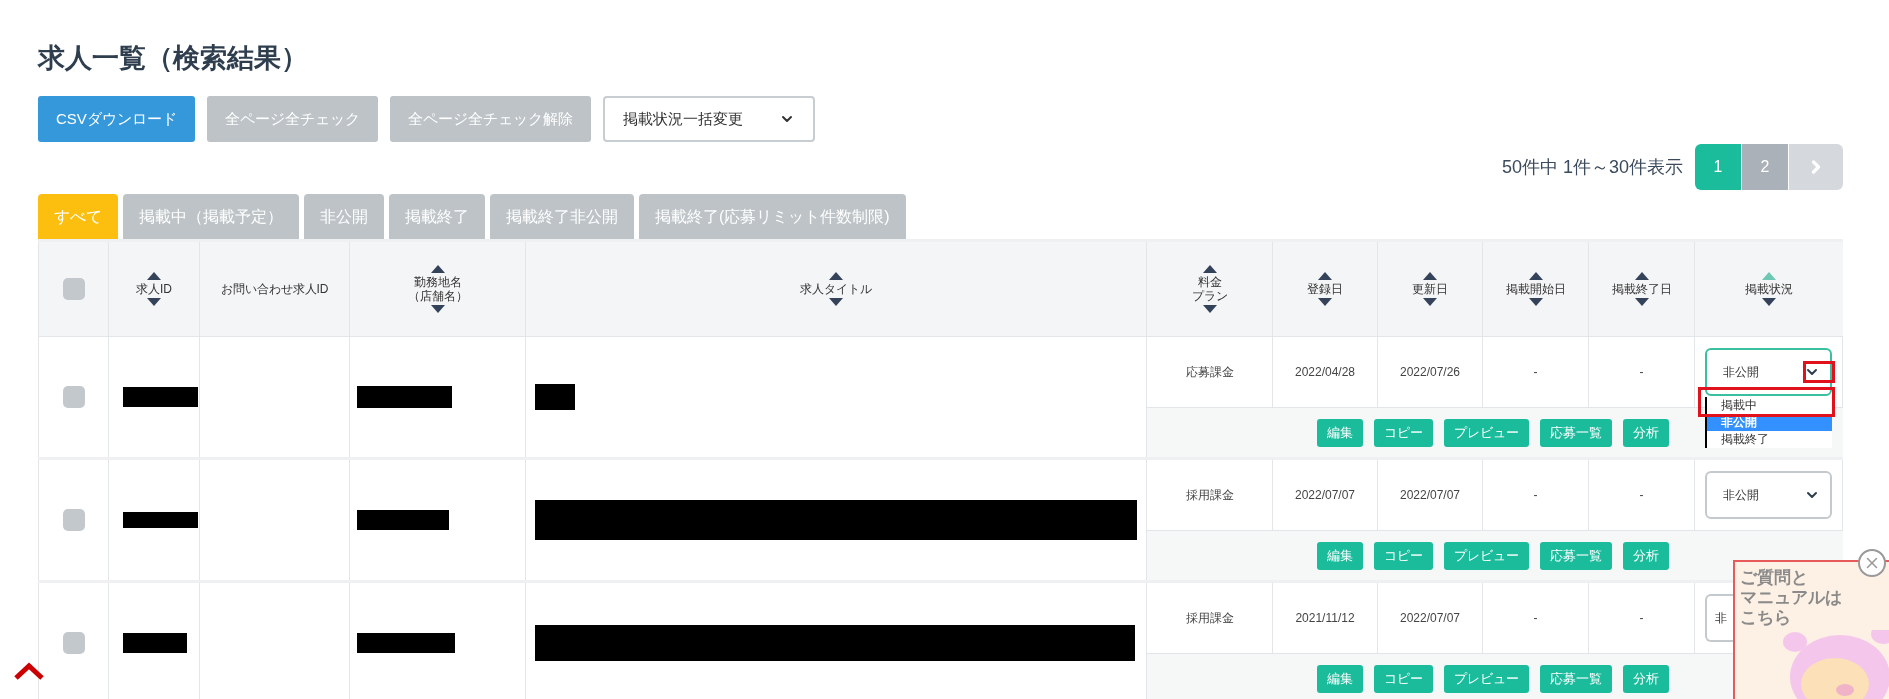  I want to click on help-tooltip: ご質問と マニュアルは こちら, so click(1811, 629).